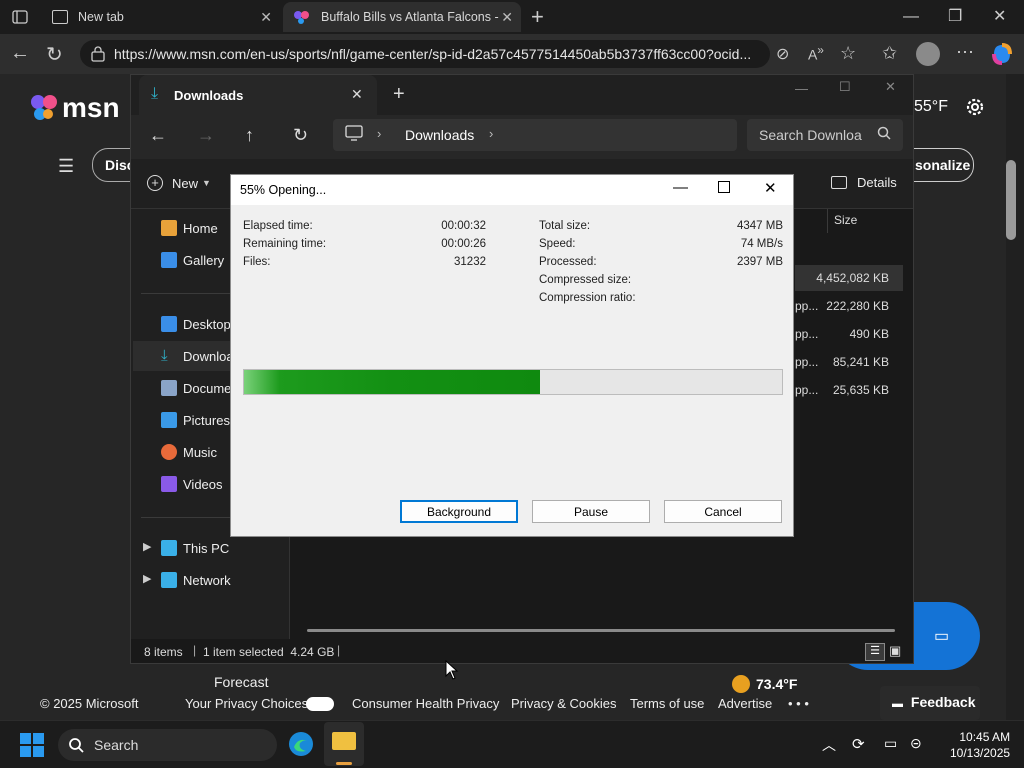 The image size is (1024, 768). What do you see at coordinates (849, 390) in the screenshot?
I see `file-row: pp... 25,635 KB` at bounding box center [849, 390].